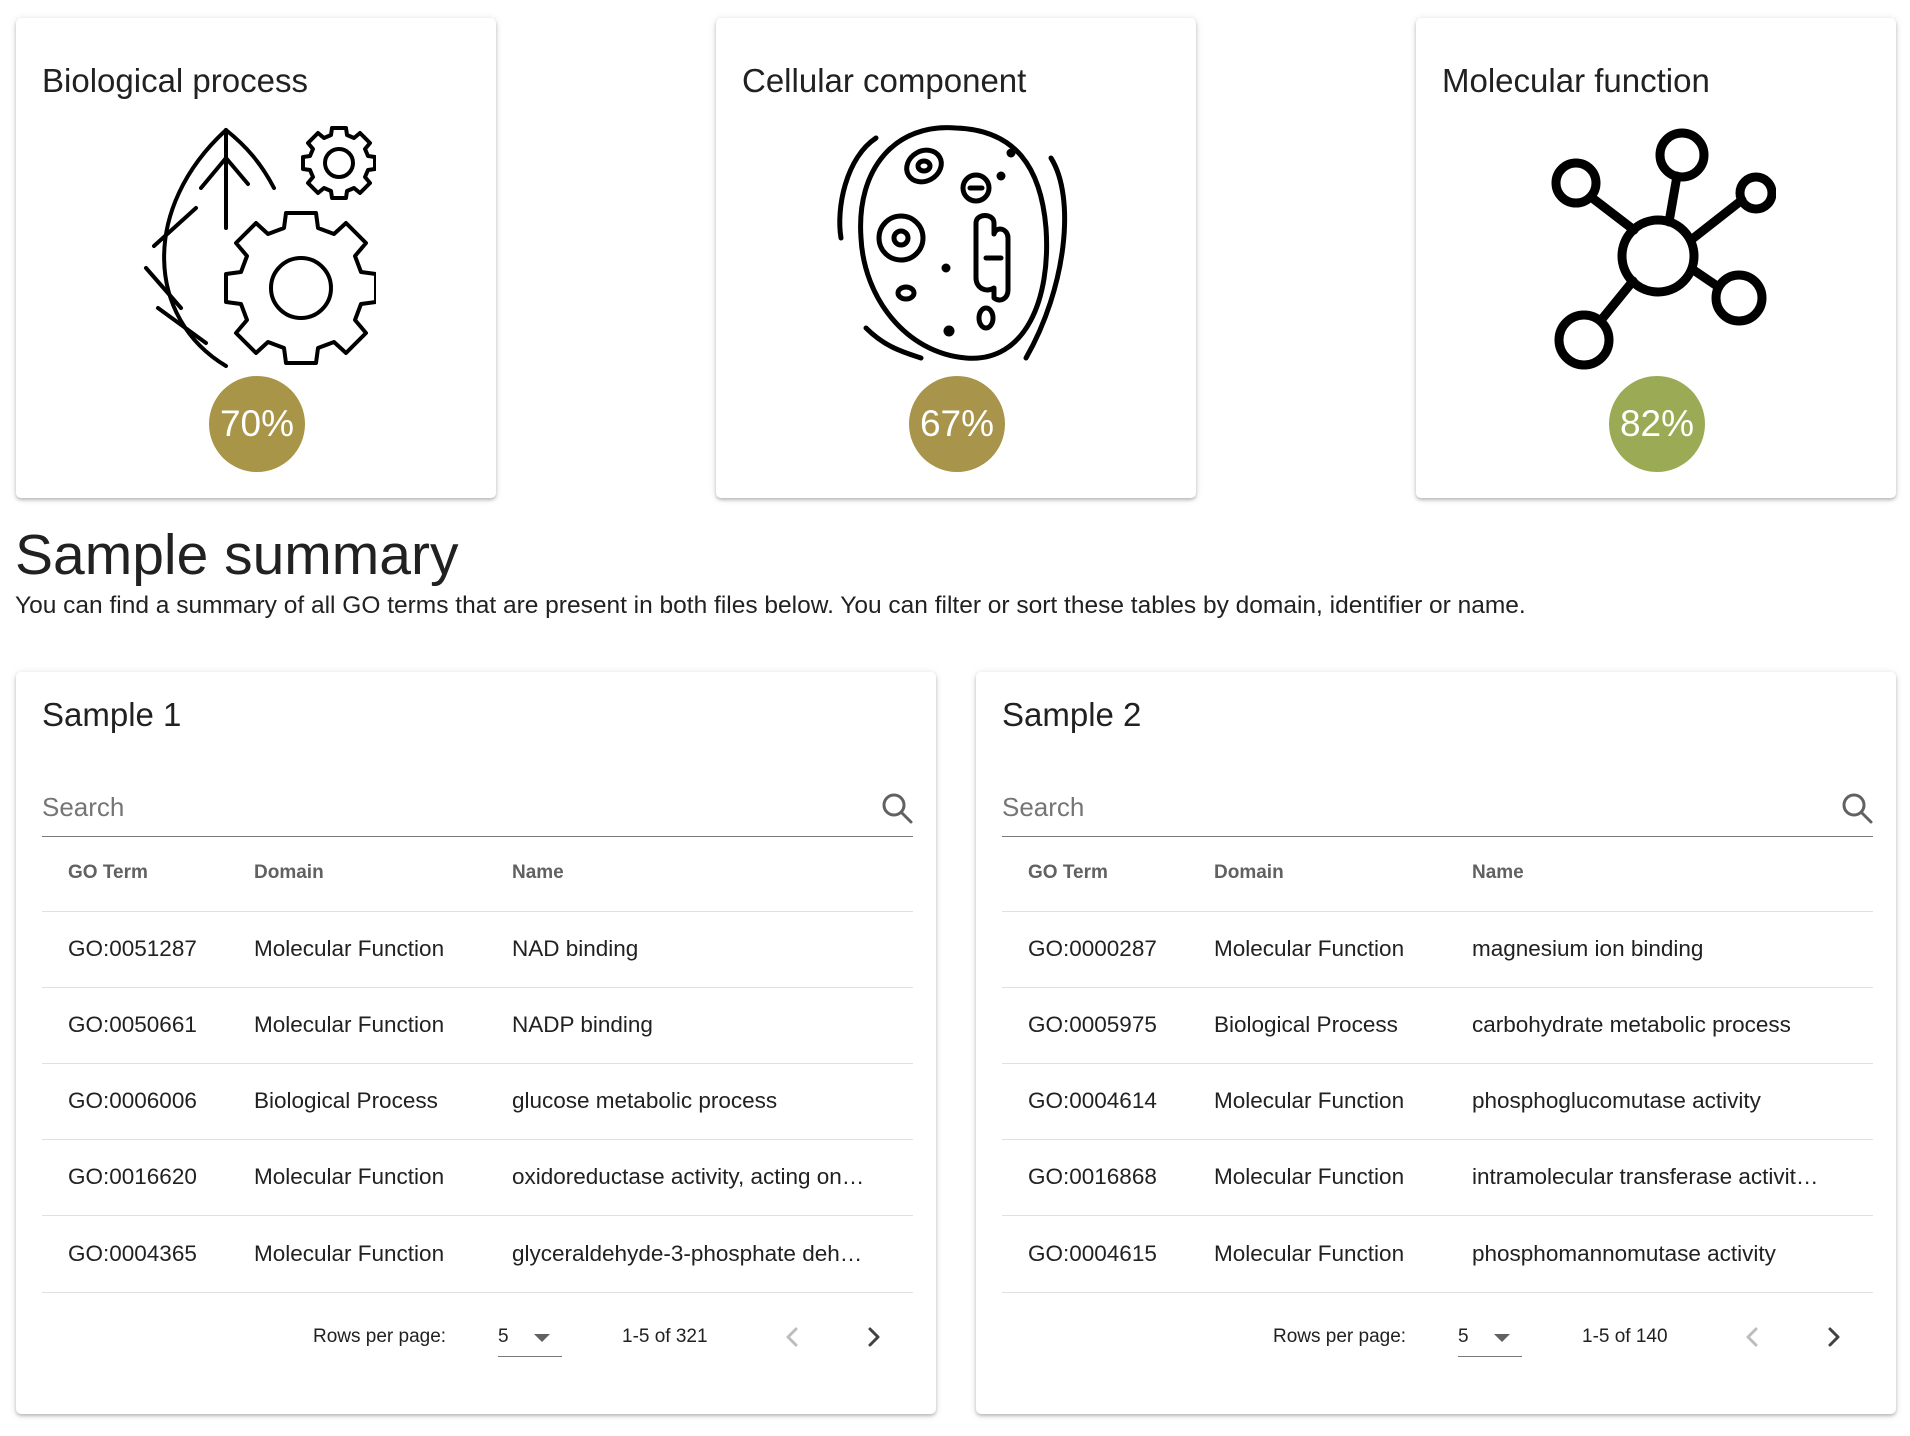 This screenshot has height=1436, width=1910. I want to click on table-pagination: Rows per page: 5 1-5 of 140, so click(1436, 1342).